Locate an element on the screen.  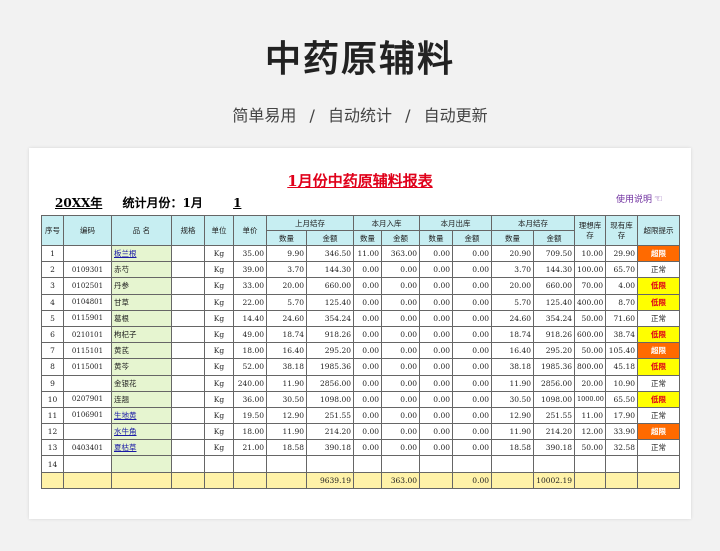
cell-code: 0104801 is located at coordinates (87, 302).